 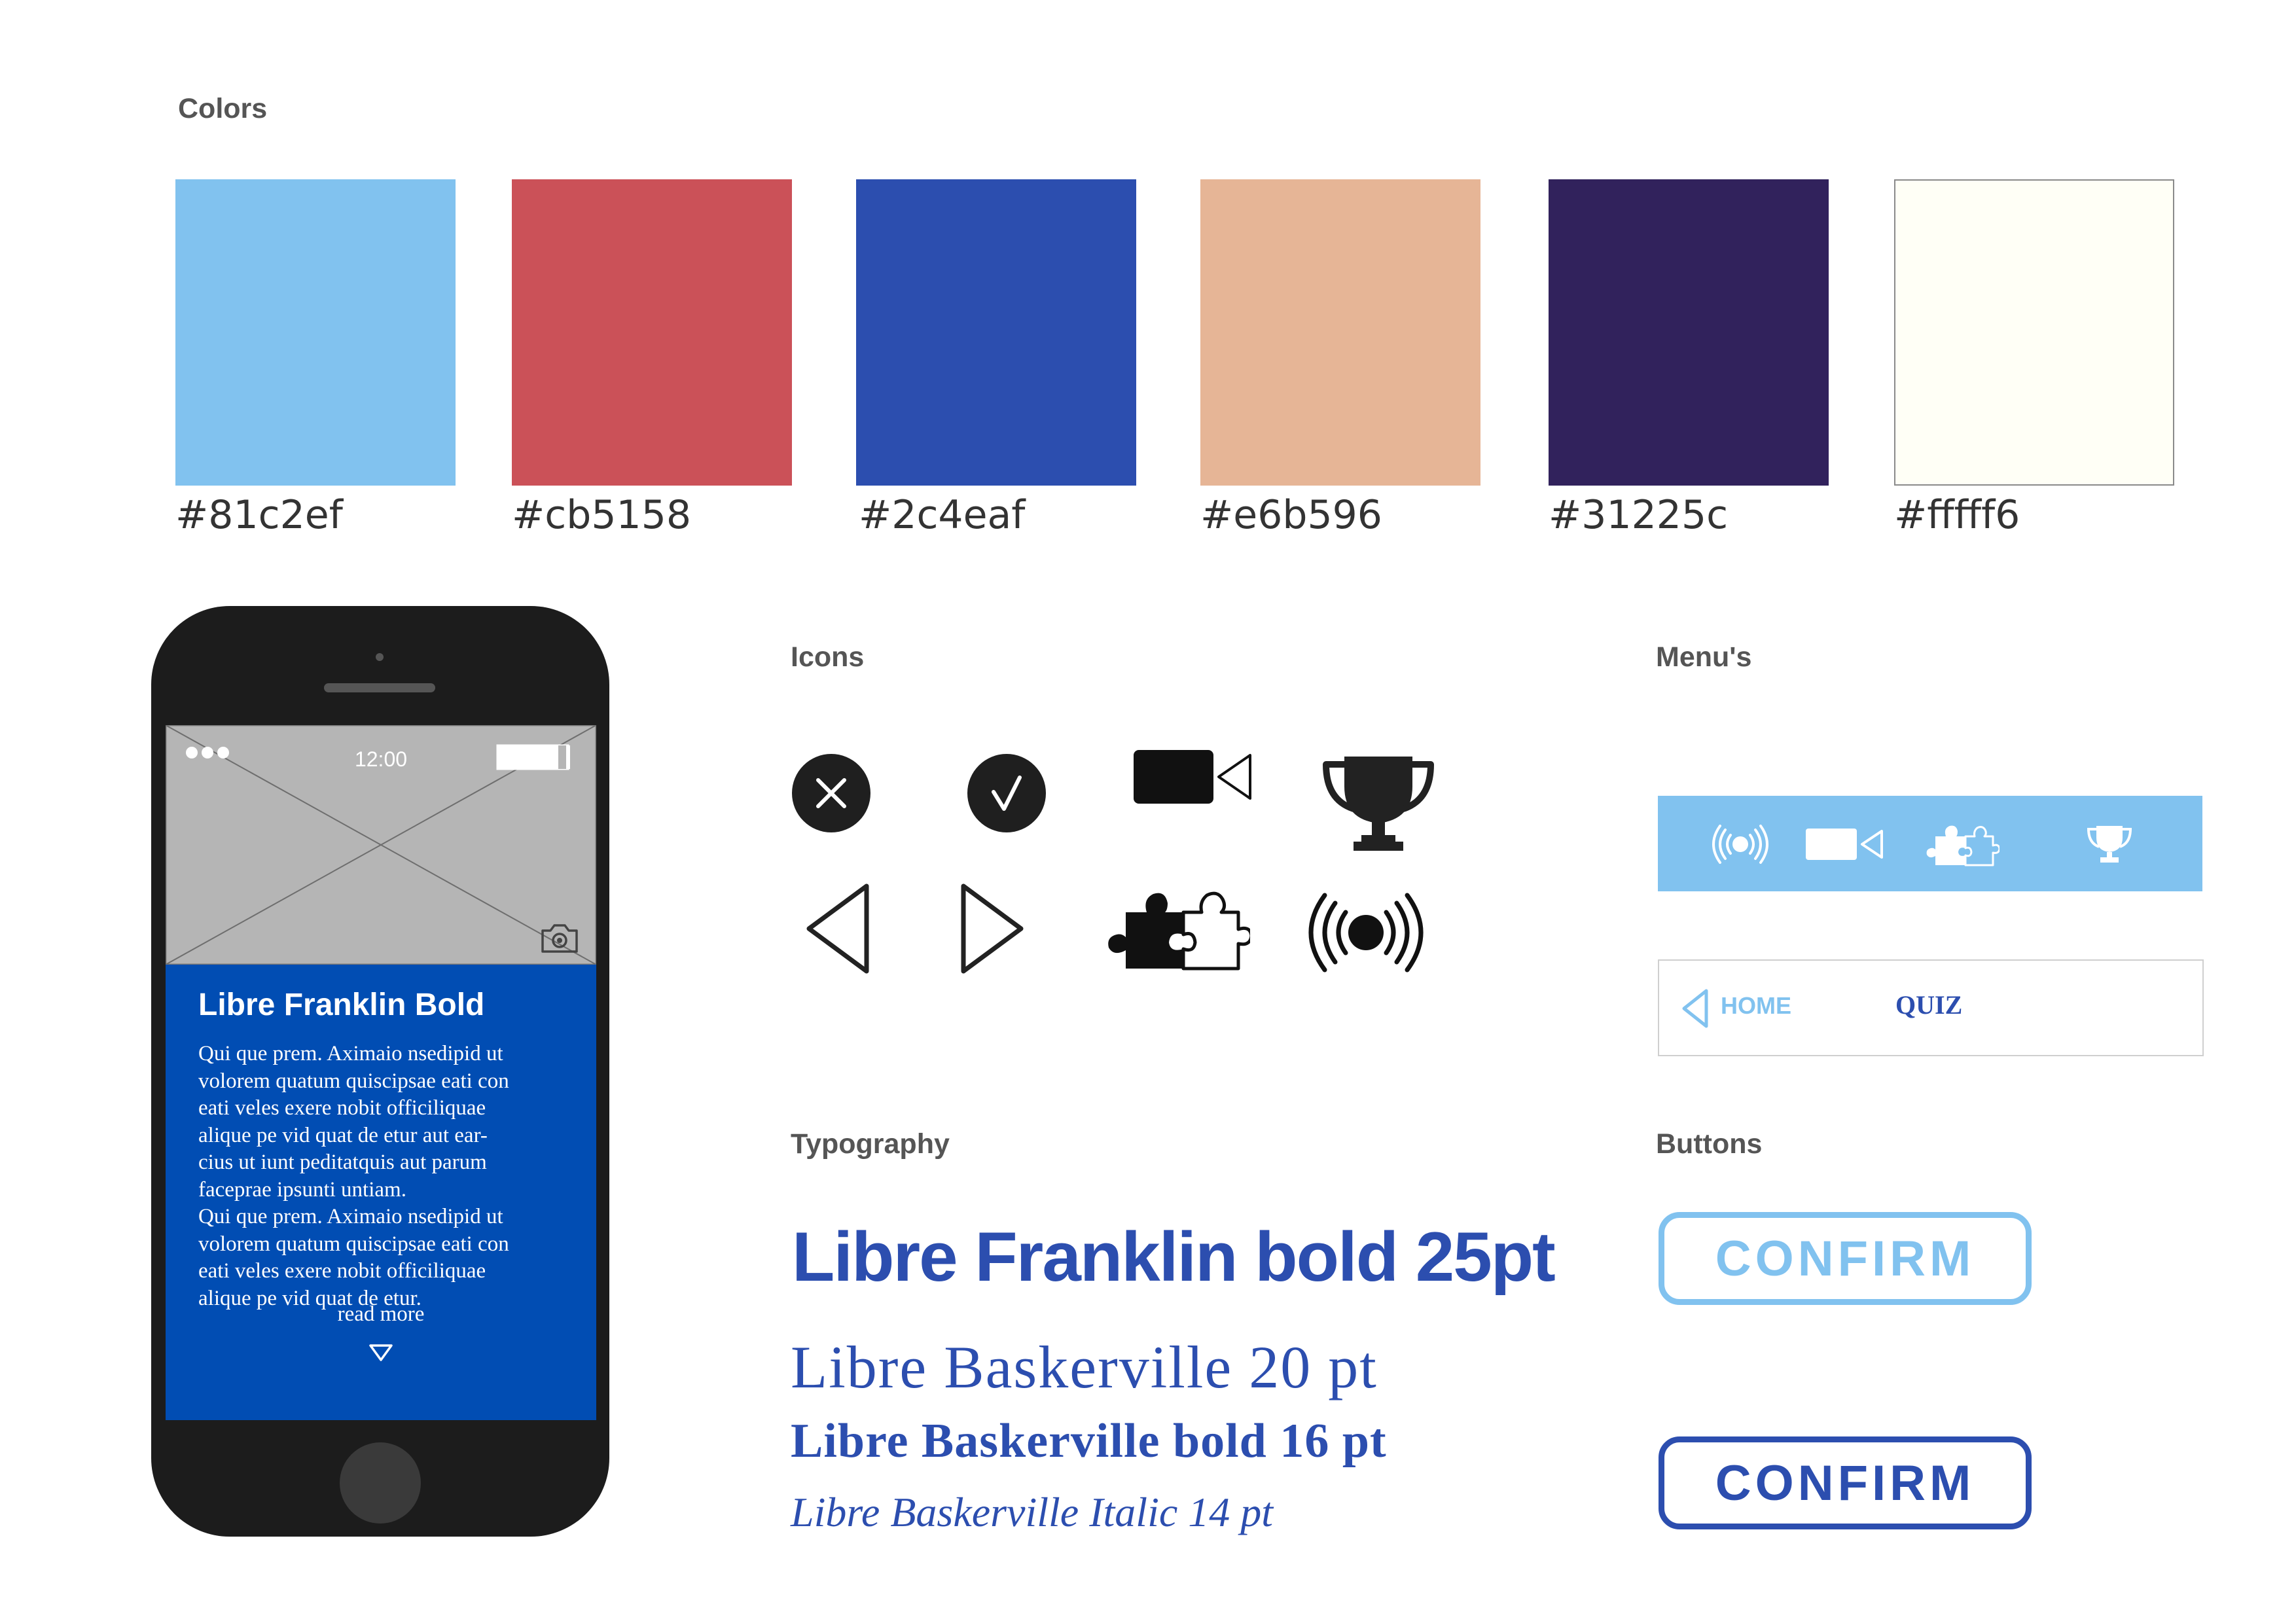 I want to click on confirm-button-light: CONFIRM, so click(x=1846, y=1258).